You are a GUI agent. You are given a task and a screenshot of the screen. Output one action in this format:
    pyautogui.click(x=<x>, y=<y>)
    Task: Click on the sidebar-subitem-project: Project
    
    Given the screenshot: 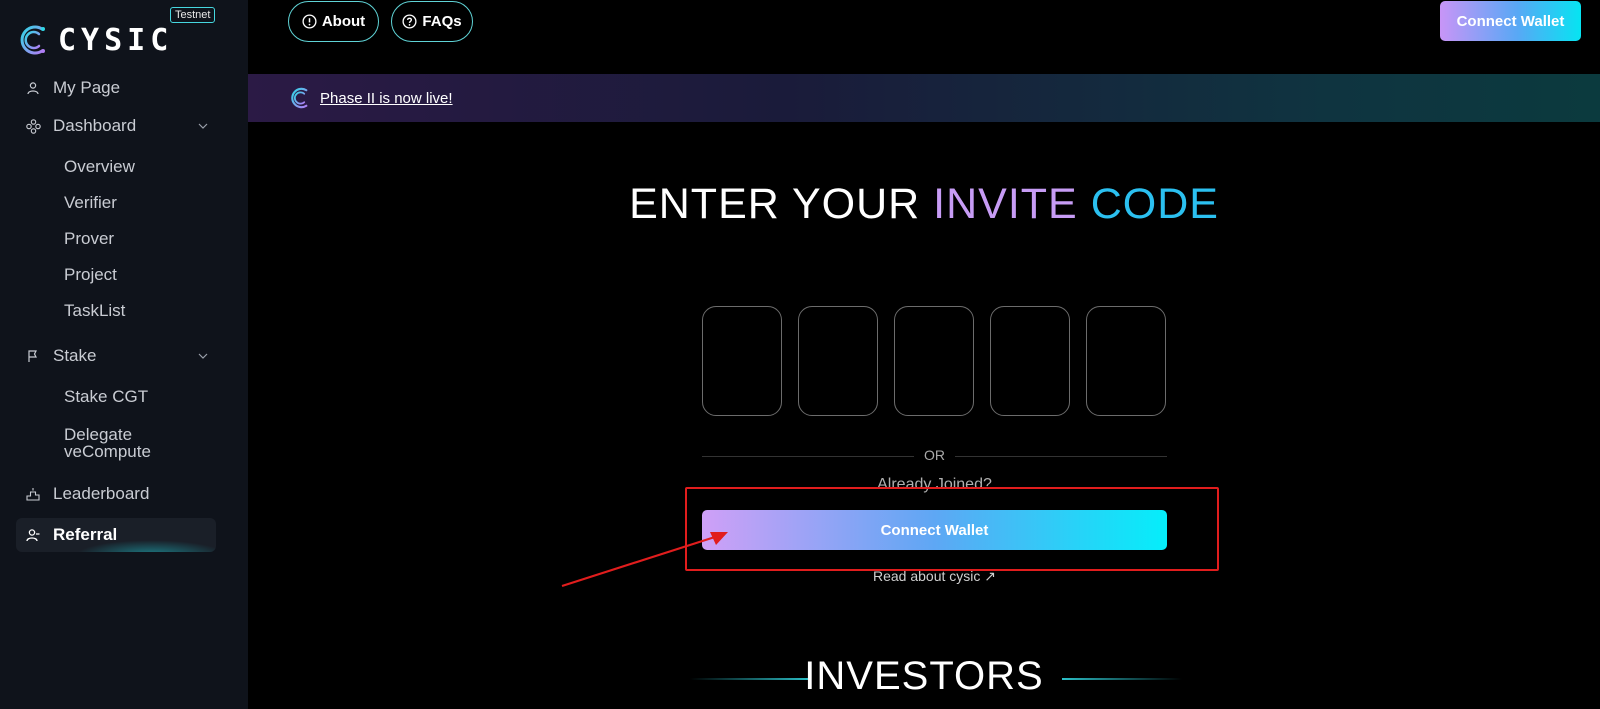 What is the action you would take?
    pyautogui.click(x=90, y=274)
    